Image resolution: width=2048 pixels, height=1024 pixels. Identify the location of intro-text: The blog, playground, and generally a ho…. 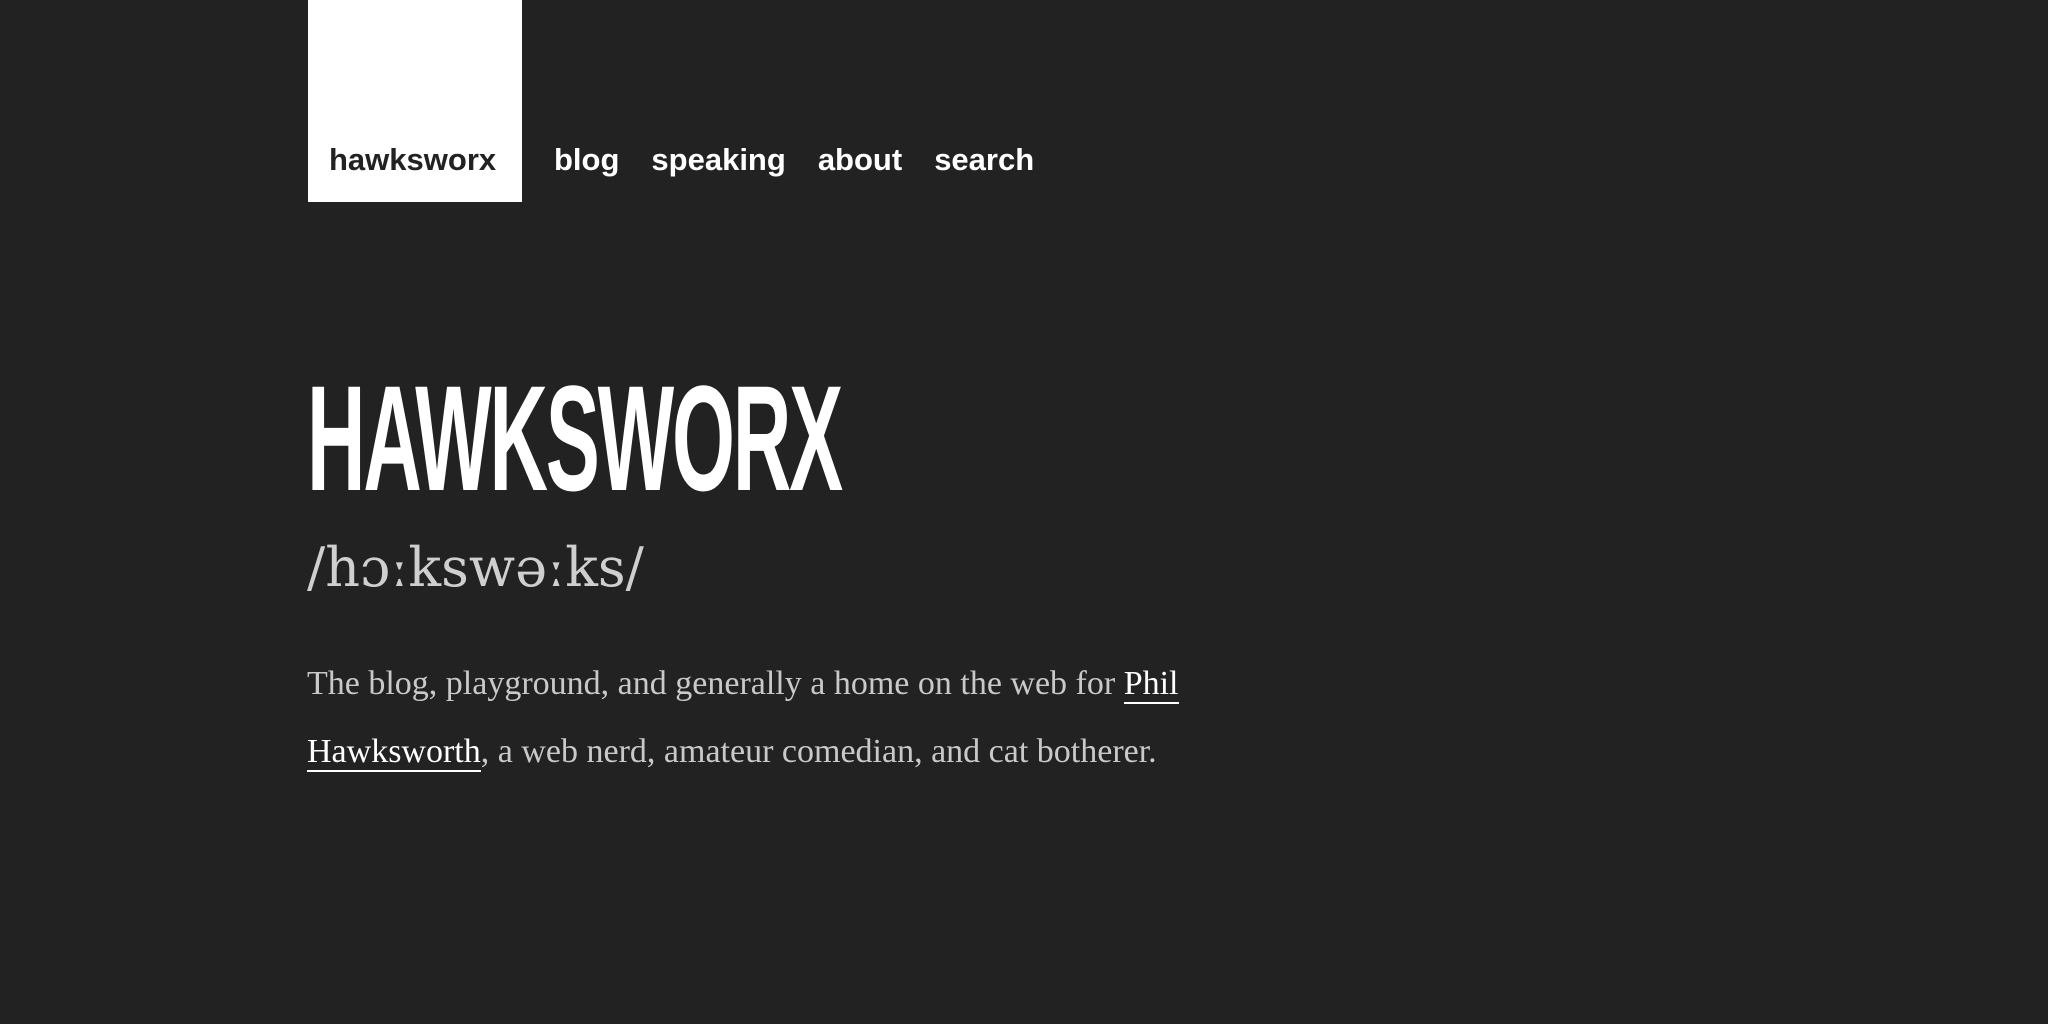
(777, 718).